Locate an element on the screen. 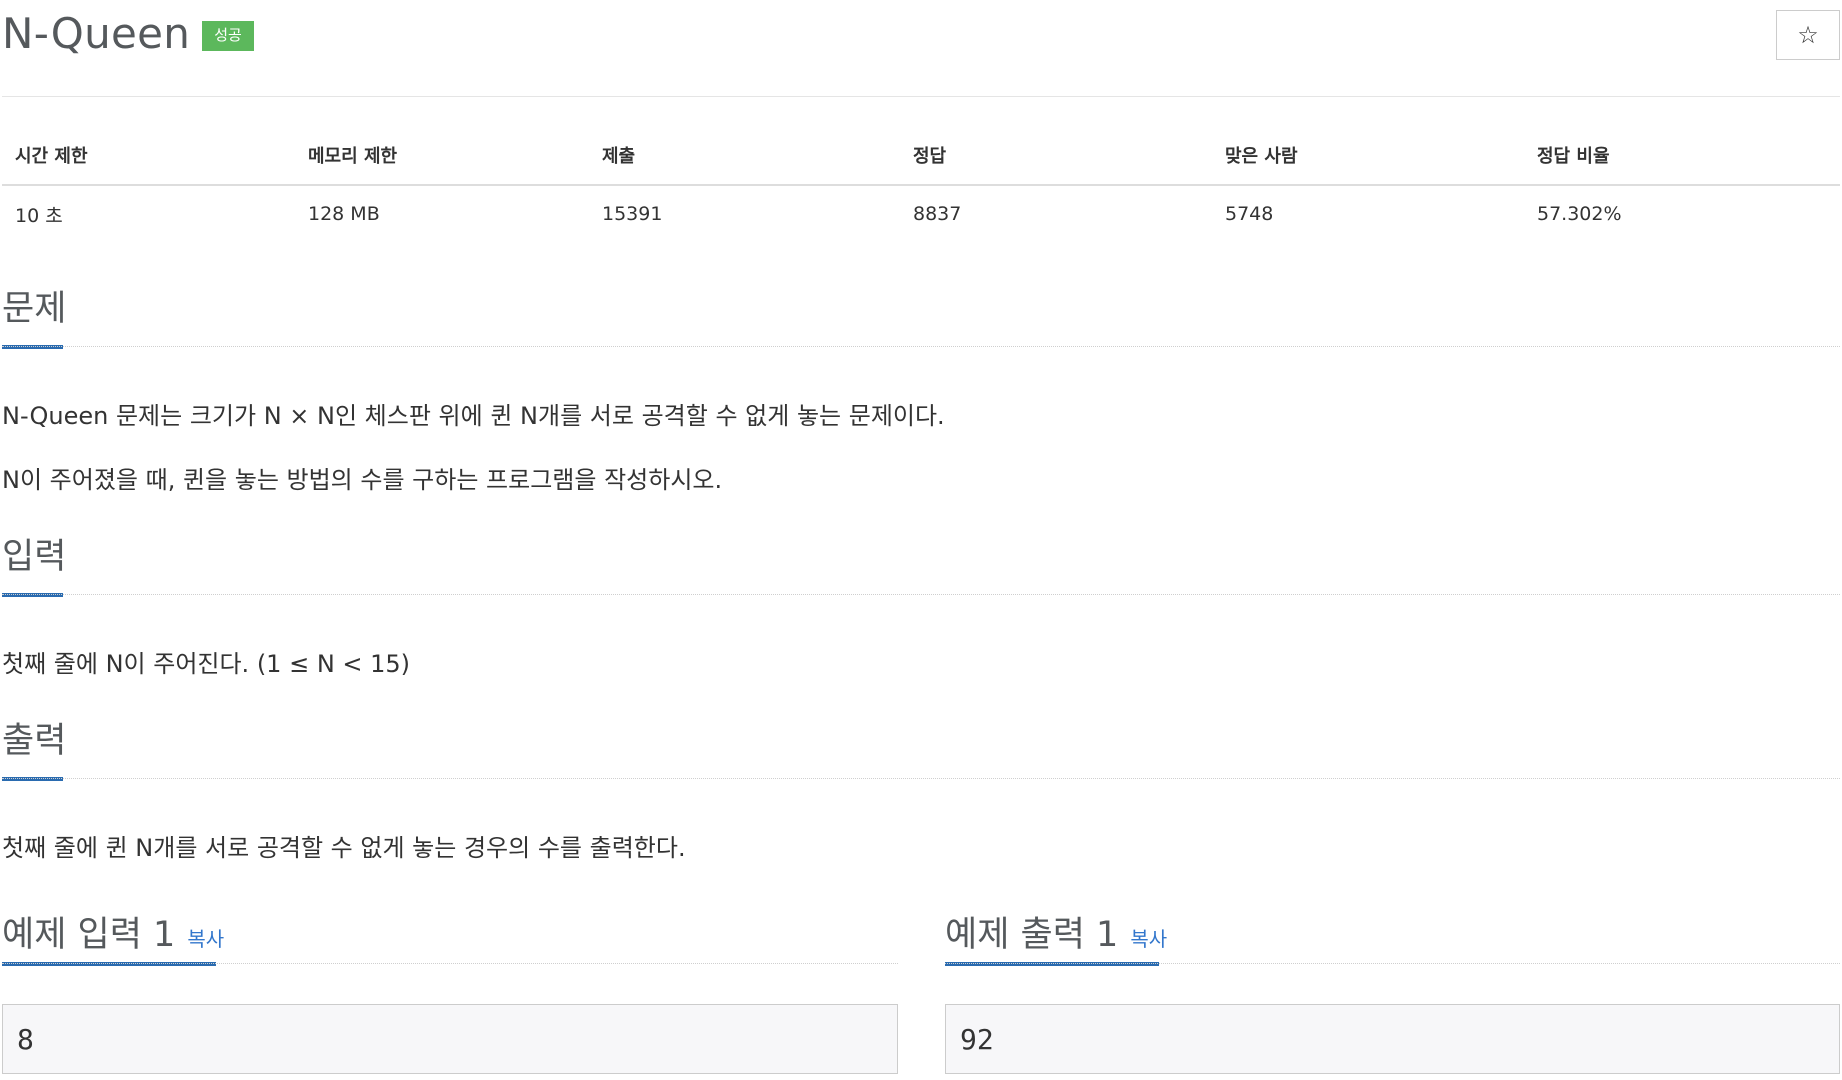  sample-output-title: 예제 출력 1 복사 is located at coordinates (1392, 931).